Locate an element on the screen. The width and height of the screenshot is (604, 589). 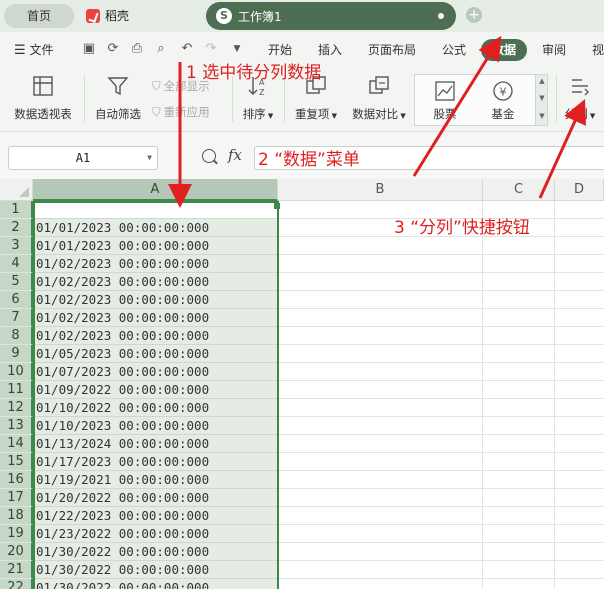
row-header: 6 is located at coordinates (16, 300).